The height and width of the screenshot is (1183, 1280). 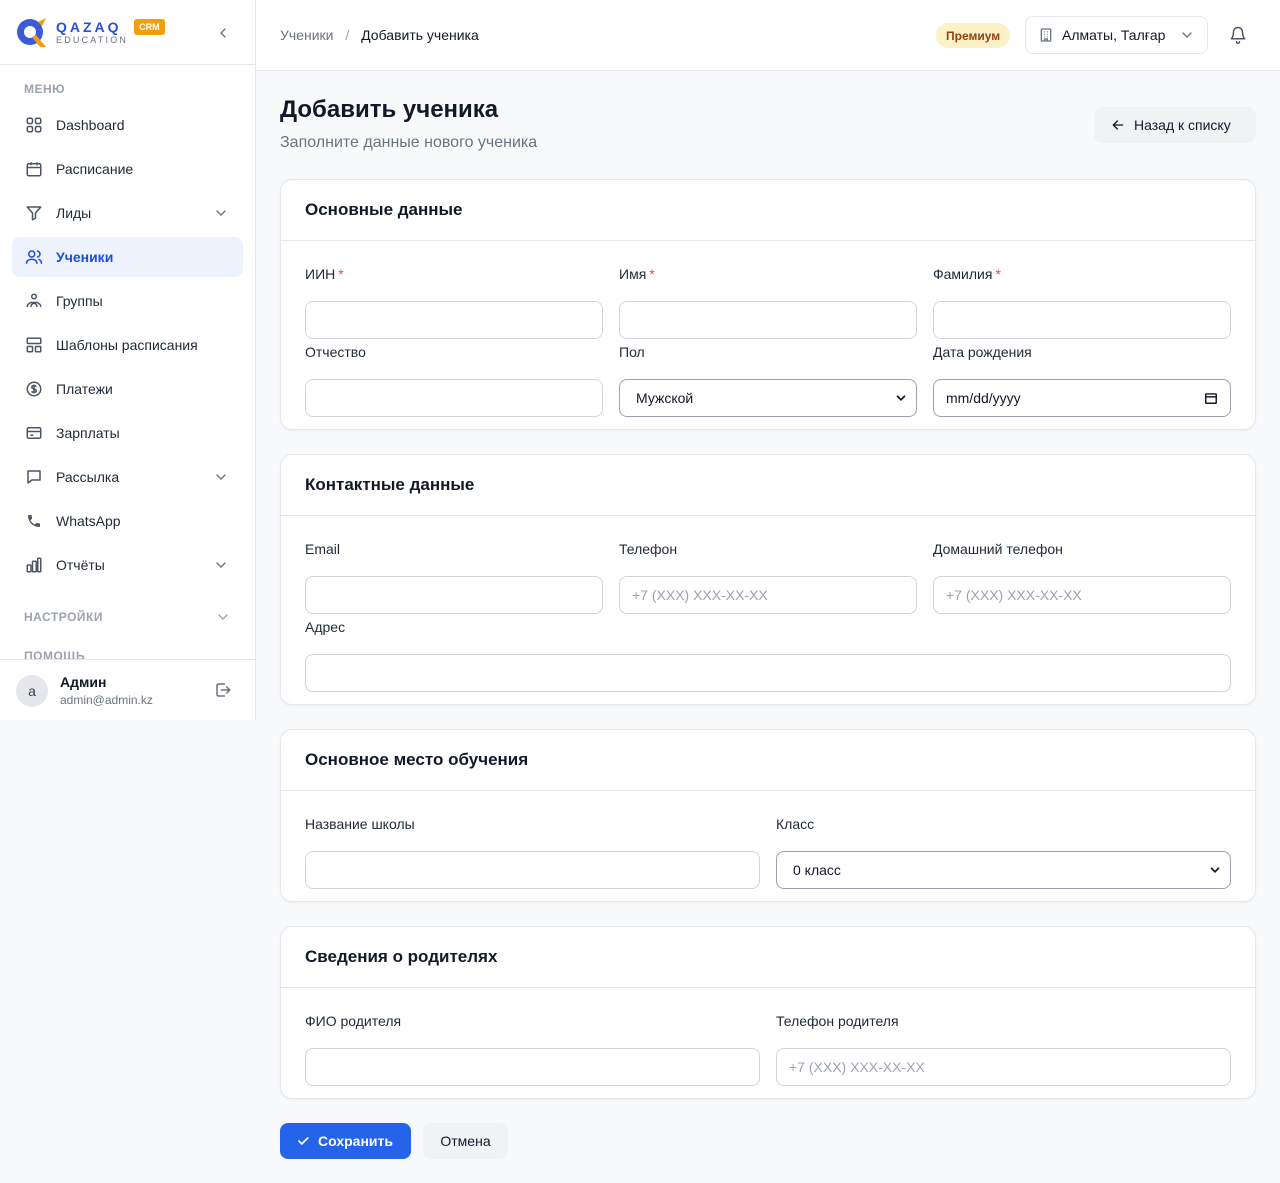 I want to click on chart-icon, so click(x=34, y=565).